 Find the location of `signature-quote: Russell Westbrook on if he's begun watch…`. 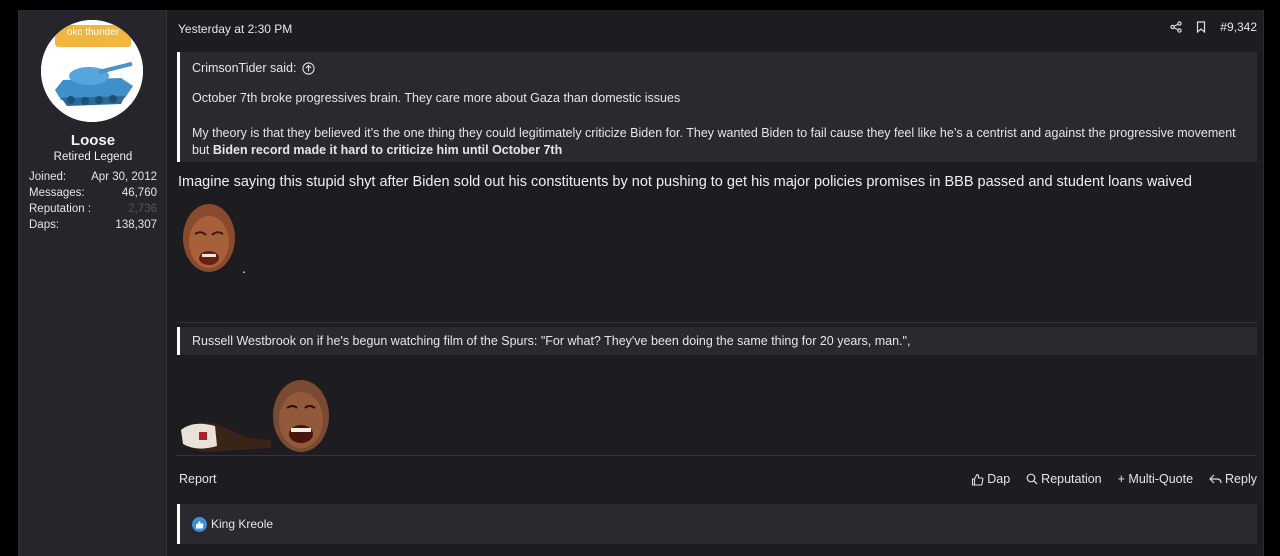

signature-quote: Russell Westbrook on if he's begun watch… is located at coordinates (717, 341).